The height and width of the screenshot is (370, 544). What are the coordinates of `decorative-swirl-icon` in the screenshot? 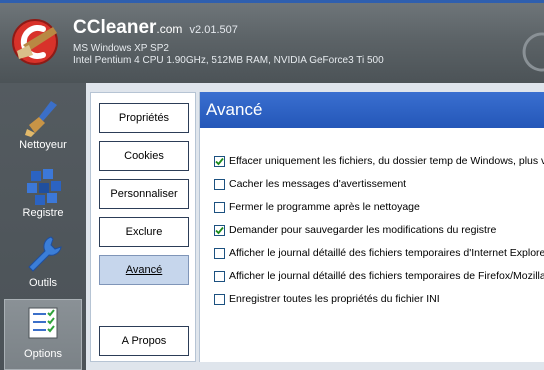 It's located at (533, 52).